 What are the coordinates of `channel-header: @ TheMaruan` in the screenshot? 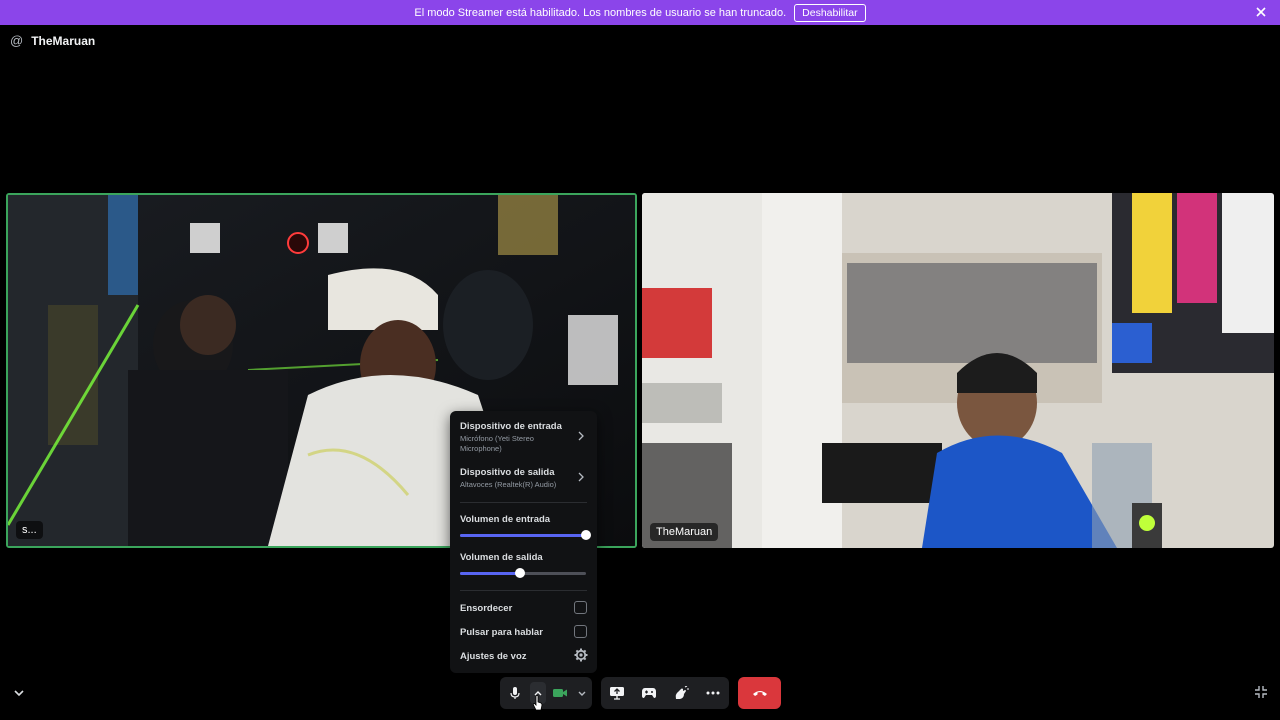 It's located at (52, 40).